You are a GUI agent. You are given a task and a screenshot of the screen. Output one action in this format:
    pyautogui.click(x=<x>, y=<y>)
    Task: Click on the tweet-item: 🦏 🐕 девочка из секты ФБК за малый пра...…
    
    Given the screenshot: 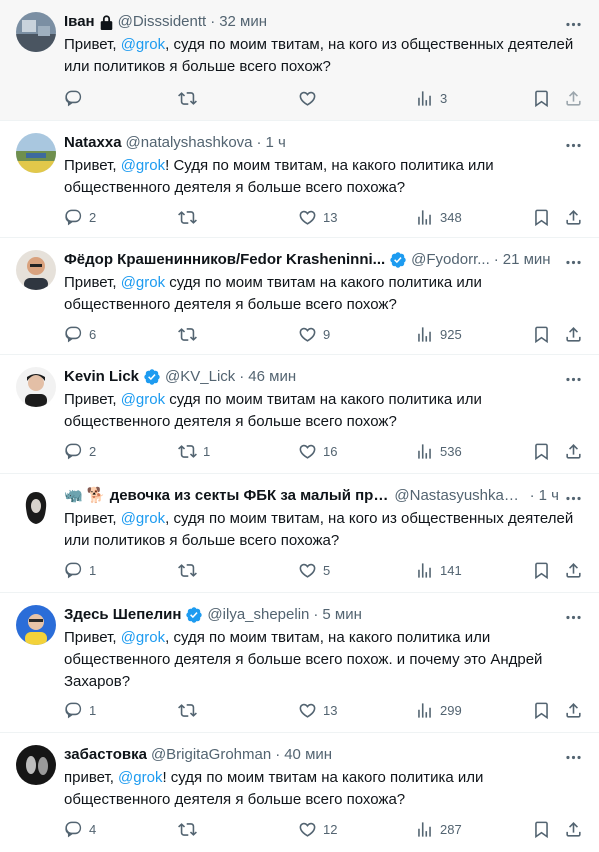 What is the action you would take?
    pyautogui.click(x=299, y=533)
    